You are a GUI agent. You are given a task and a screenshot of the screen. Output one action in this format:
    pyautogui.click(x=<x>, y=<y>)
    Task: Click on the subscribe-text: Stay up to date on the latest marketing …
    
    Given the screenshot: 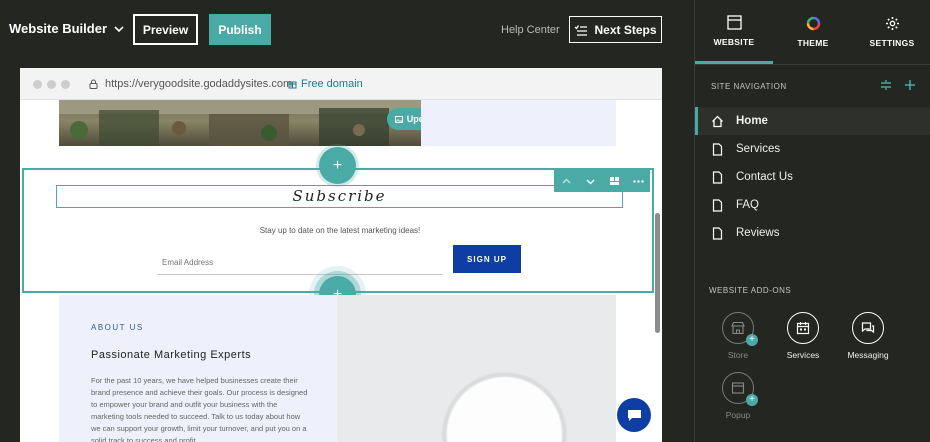 What is the action you would take?
    pyautogui.click(x=340, y=230)
    